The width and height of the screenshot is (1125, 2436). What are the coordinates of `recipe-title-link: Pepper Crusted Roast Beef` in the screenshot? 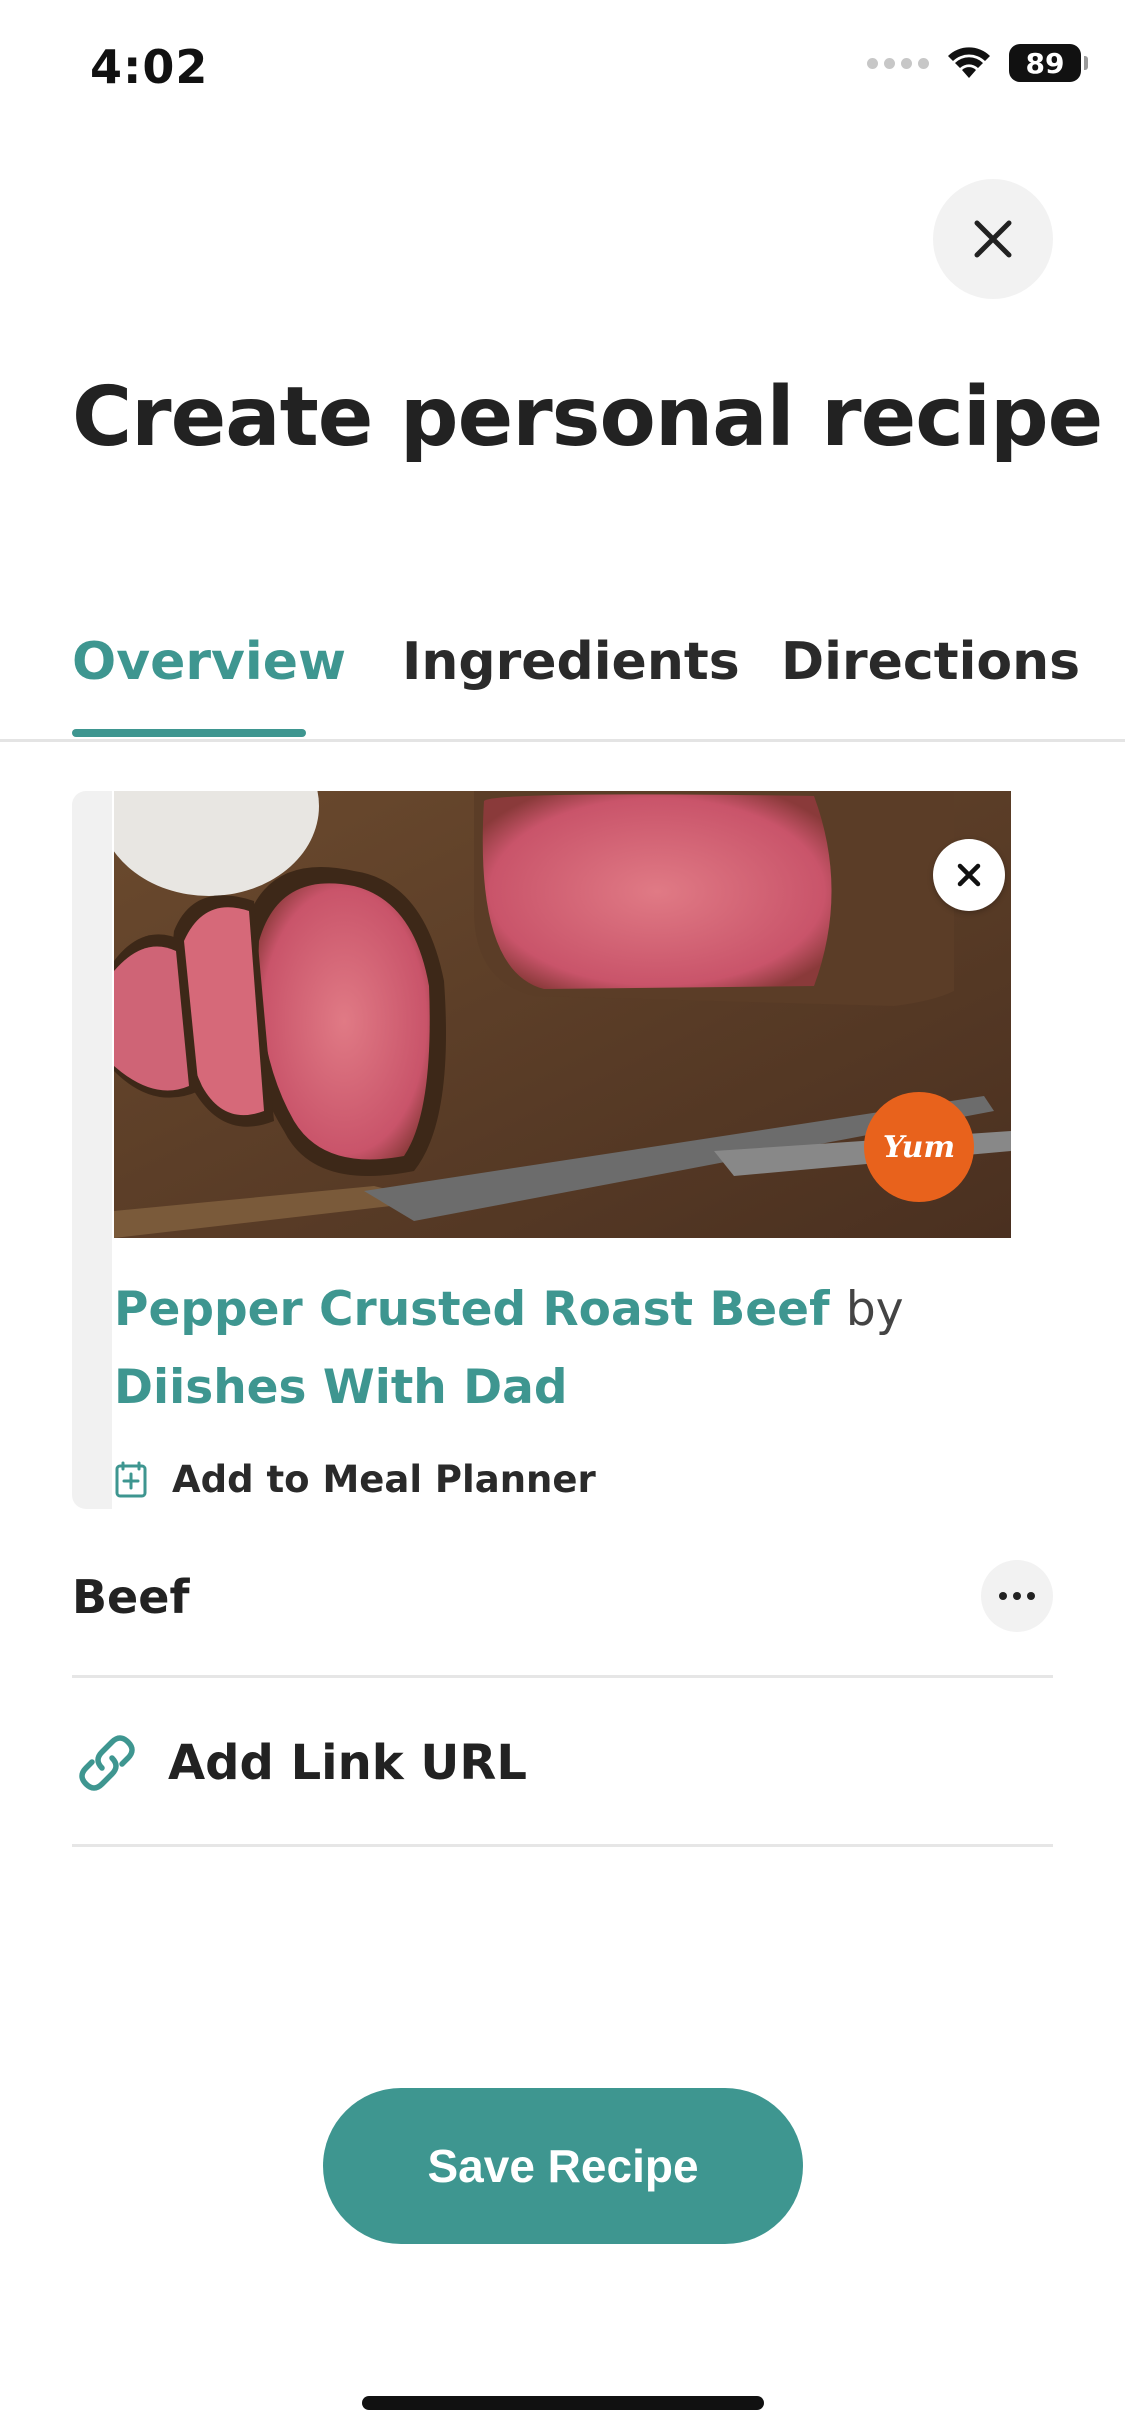 It's located at (472, 1309).